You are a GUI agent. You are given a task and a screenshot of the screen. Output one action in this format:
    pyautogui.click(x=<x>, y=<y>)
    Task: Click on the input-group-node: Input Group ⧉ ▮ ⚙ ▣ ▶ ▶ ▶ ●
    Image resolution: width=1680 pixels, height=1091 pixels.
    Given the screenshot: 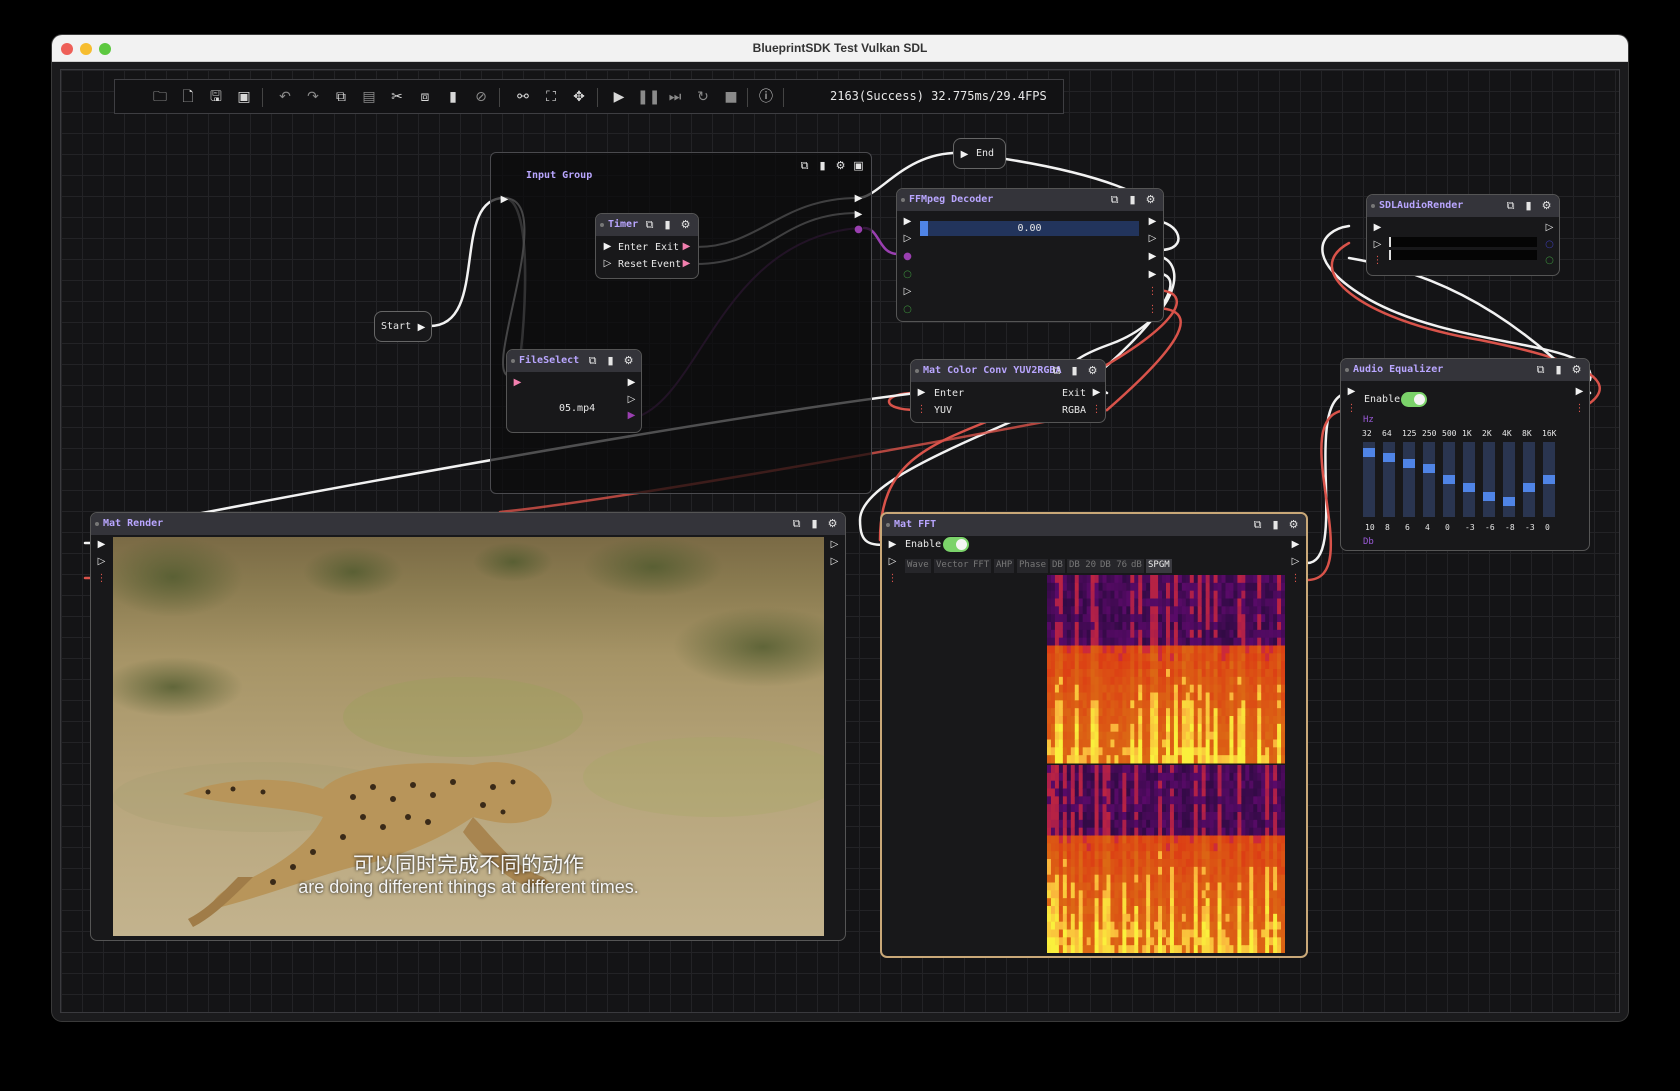 What is the action you would take?
    pyautogui.click(x=681, y=323)
    